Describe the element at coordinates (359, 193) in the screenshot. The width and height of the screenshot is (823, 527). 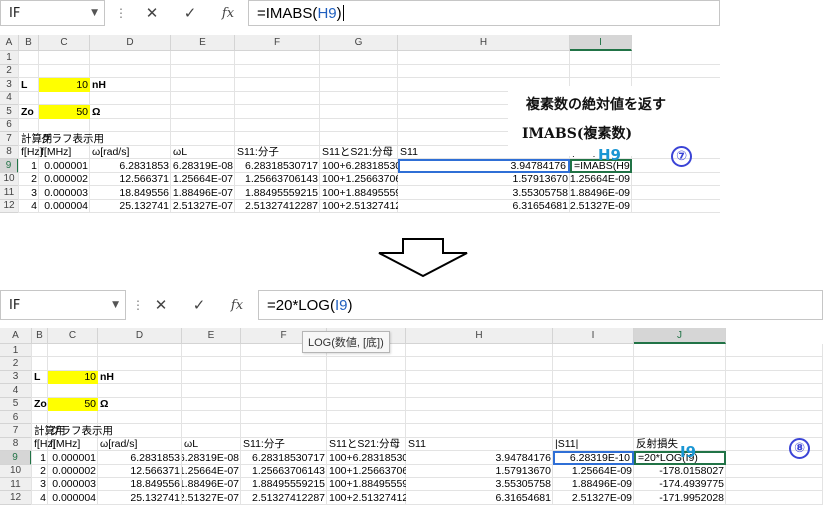
I see `data-cell: 100+1.88495559215388E-07j` at that location.